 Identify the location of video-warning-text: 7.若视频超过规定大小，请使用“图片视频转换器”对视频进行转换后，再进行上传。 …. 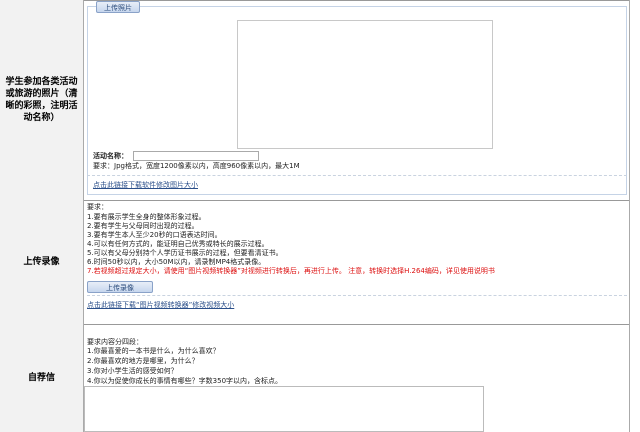
(291, 271).